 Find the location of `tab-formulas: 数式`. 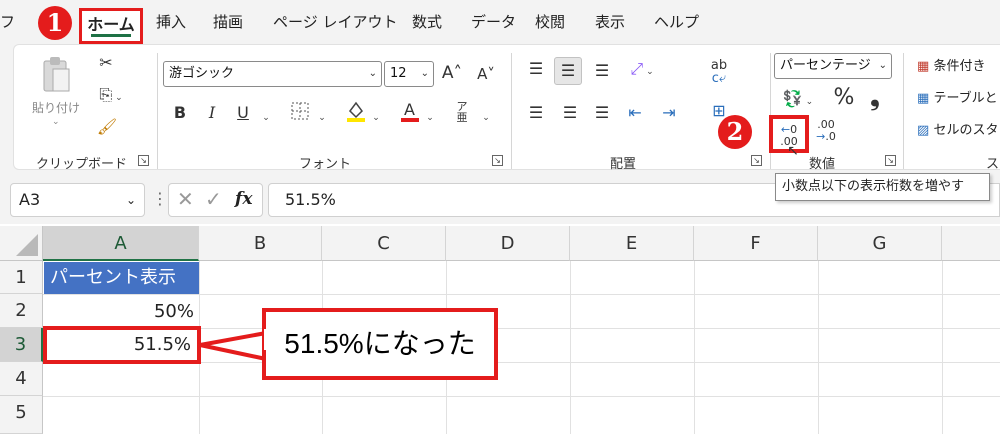

tab-formulas: 数式 is located at coordinates (427, 21).